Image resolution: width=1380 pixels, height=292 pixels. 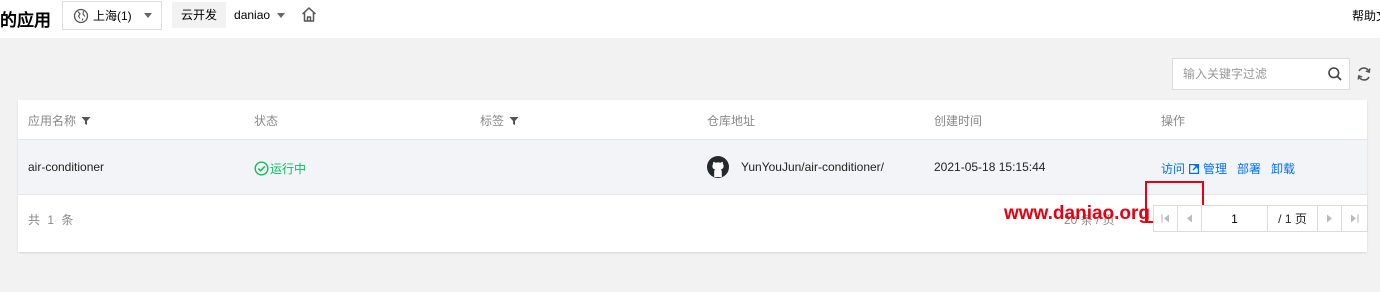 I want to click on pagination: 1 / 1 页, so click(x=1260, y=218).